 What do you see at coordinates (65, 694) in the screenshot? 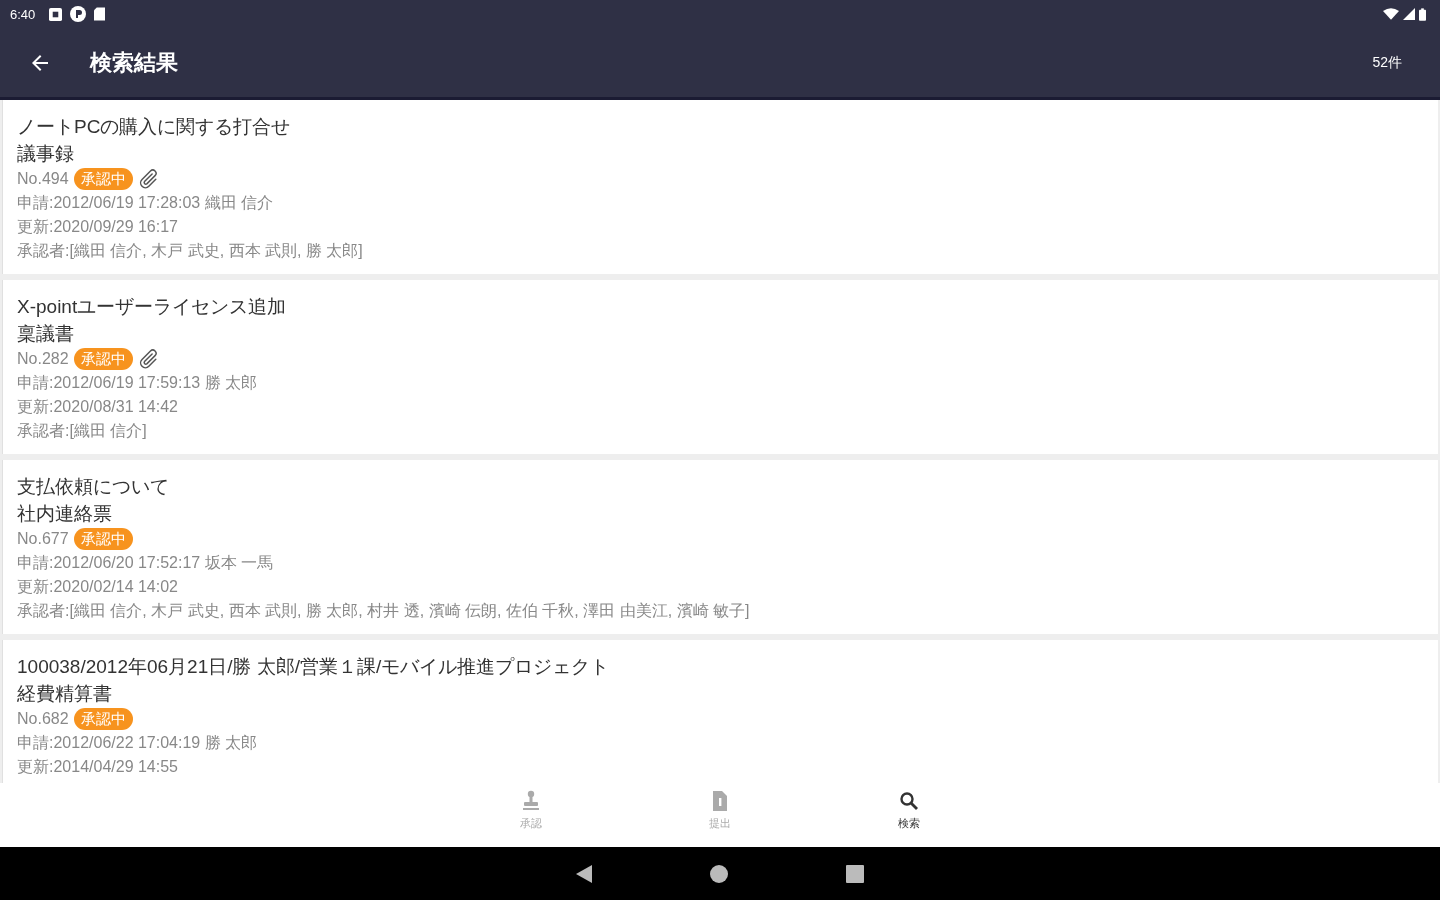
I see `form-name: 経費精算書` at bounding box center [65, 694].